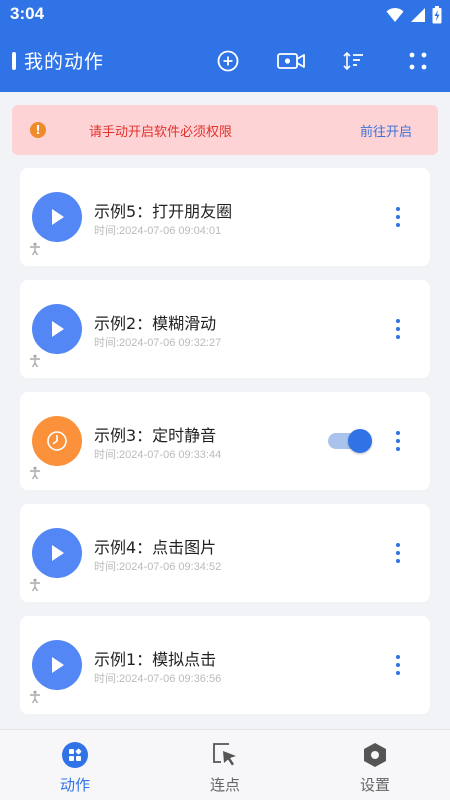  Describe the element at coordinates (158, 679) in the screenshot. I see `action-time: 时间:2024-07-06 09:36:56` at that location.